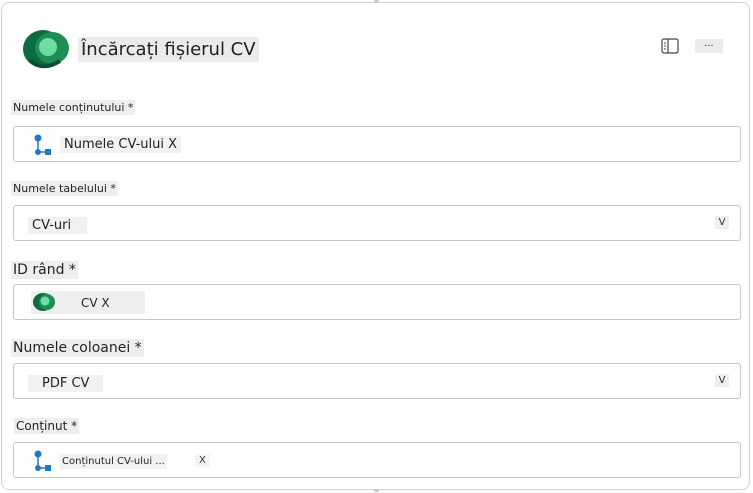  I want to click on row-id-field: CV X, so click(377, 302).